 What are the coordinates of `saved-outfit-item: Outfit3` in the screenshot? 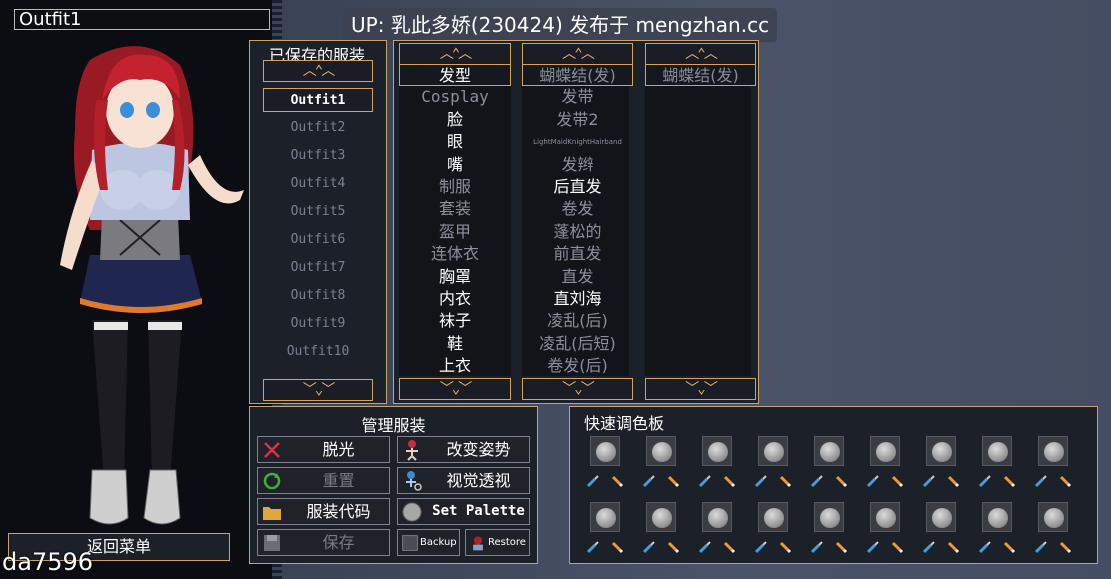 It's located at (318, 156).